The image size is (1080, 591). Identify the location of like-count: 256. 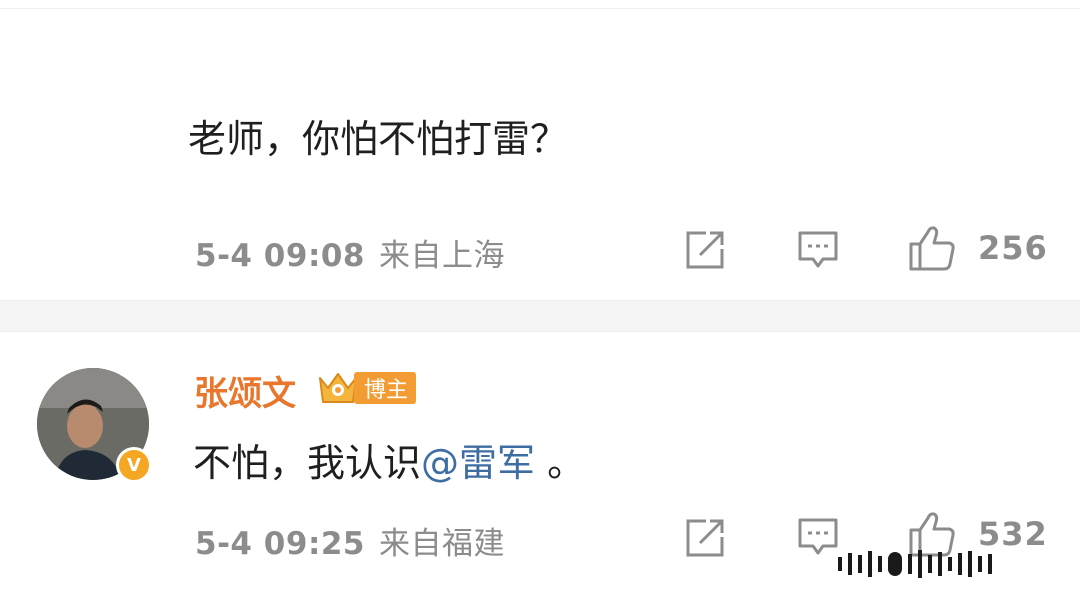
(1013, 248).